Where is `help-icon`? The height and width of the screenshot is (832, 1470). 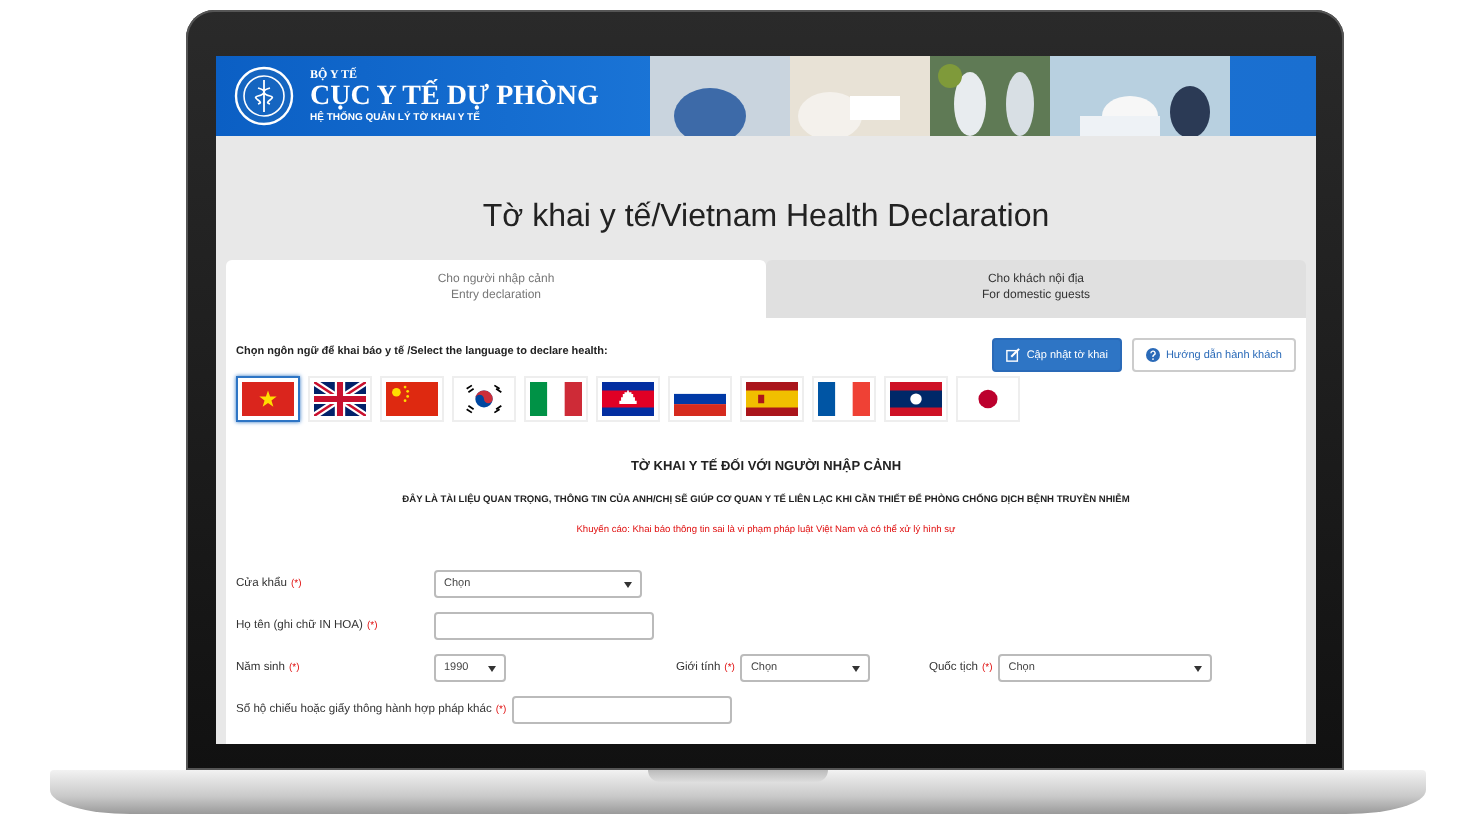
help-icon is located at coordinates (1152, 355).